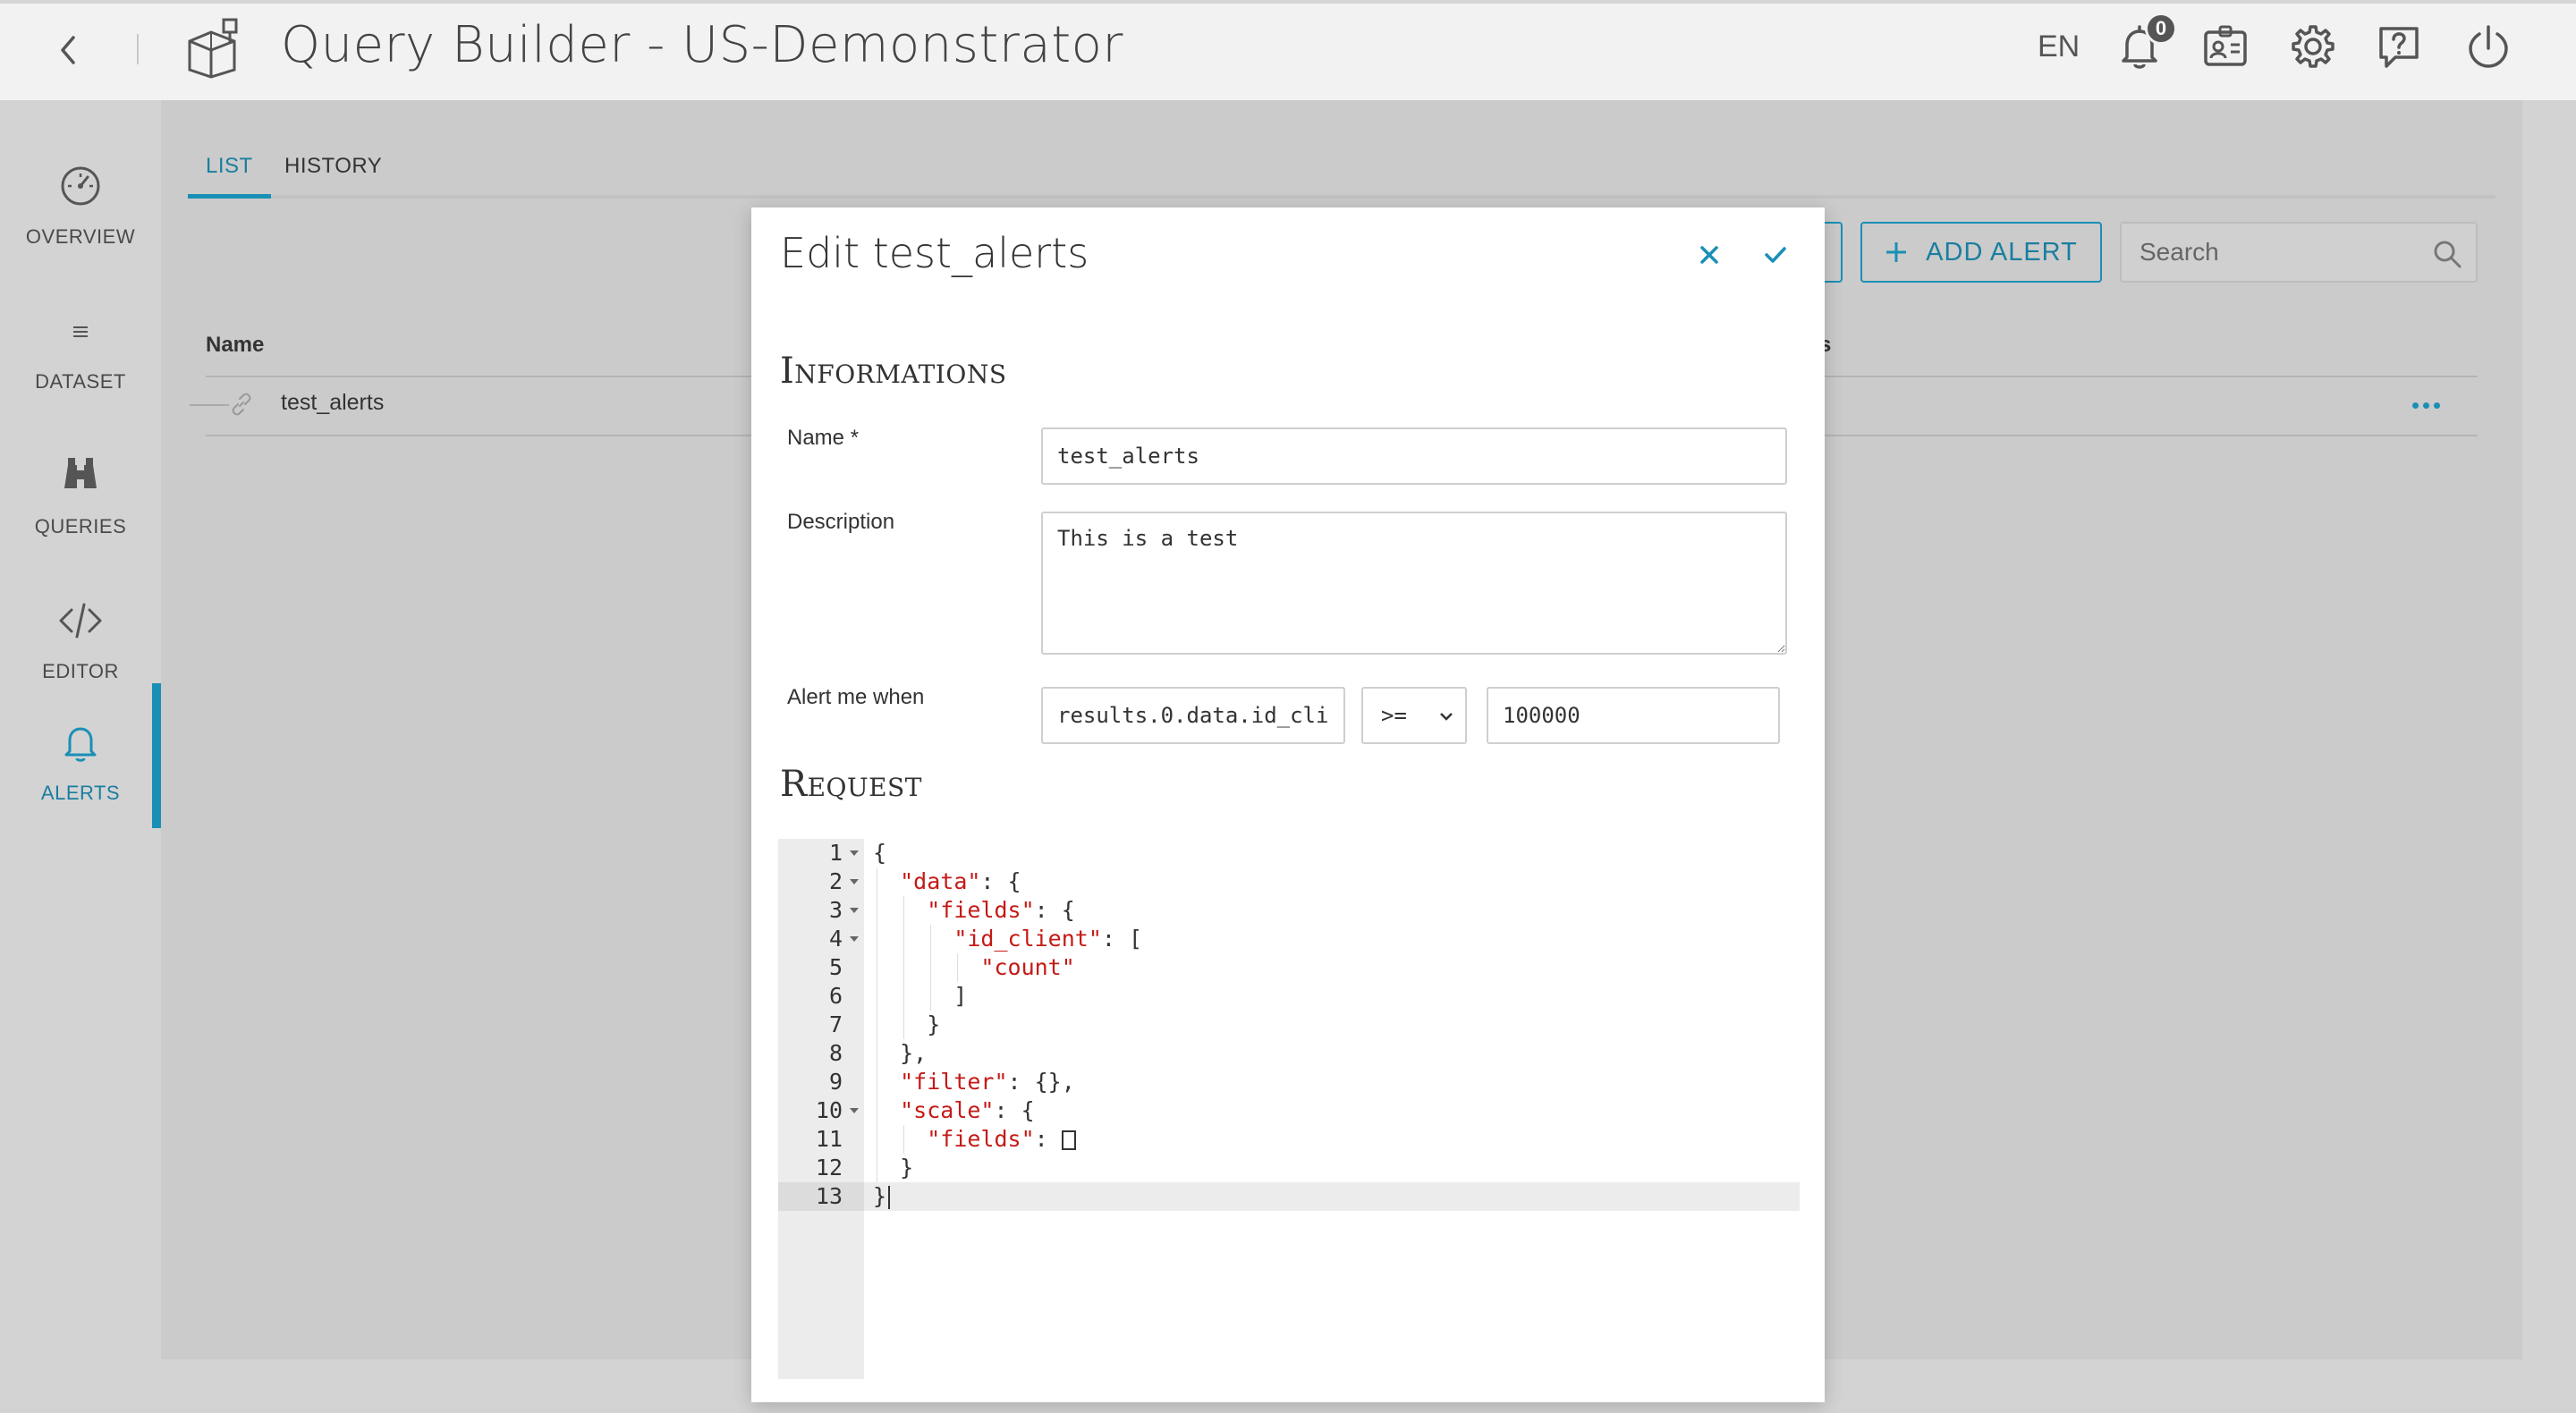 The width and height of the screenshot is (2576, 1413). What do you see at coordinates (856, 697) in the screenshot?
I see `alert-condition-label: Alert me when` at bounding box center [856, 697].